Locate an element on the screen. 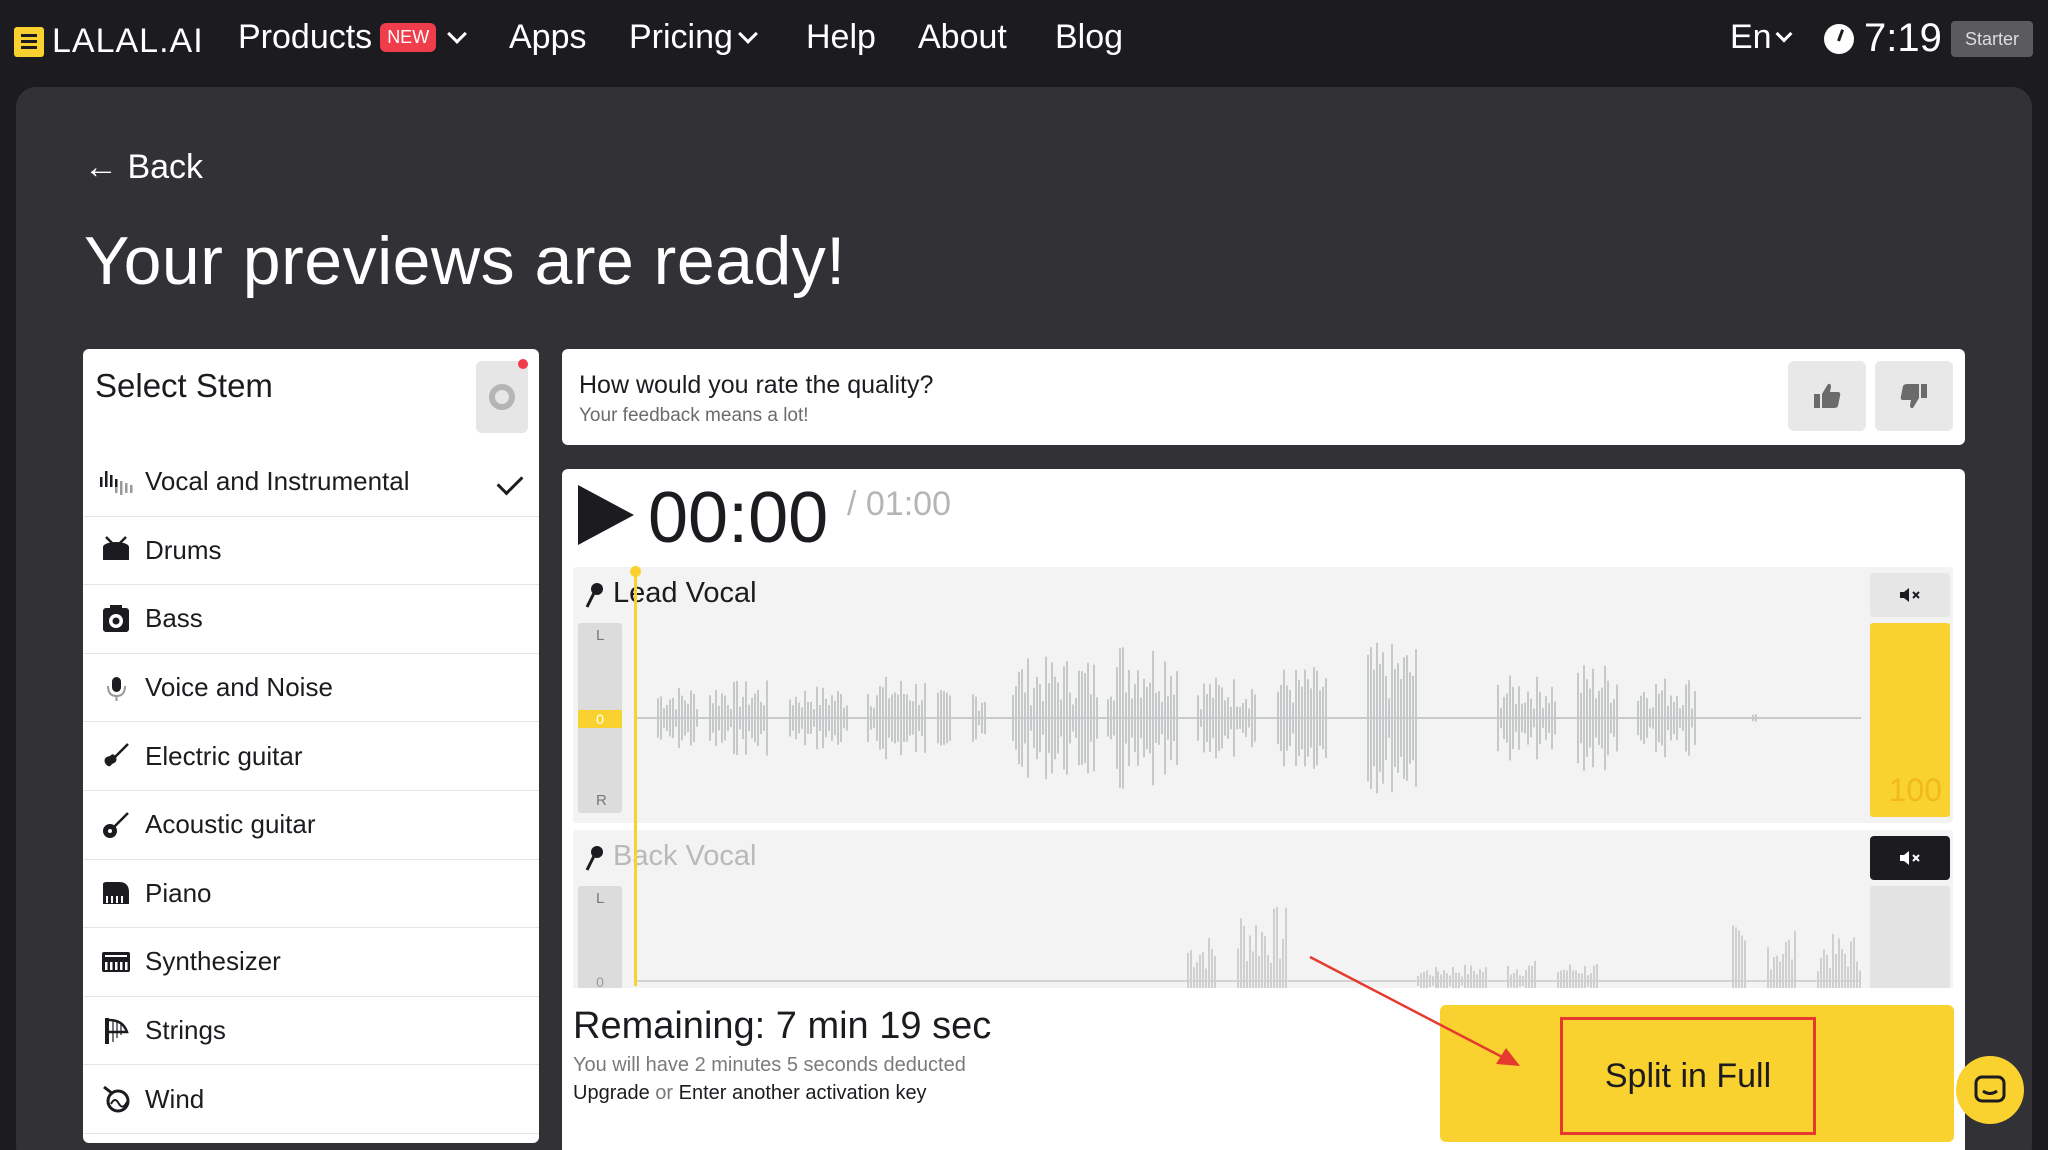 Image resolution: width=2048 pixels, height=1150 pixels. notification-dot is located at coordinates (523, 364).